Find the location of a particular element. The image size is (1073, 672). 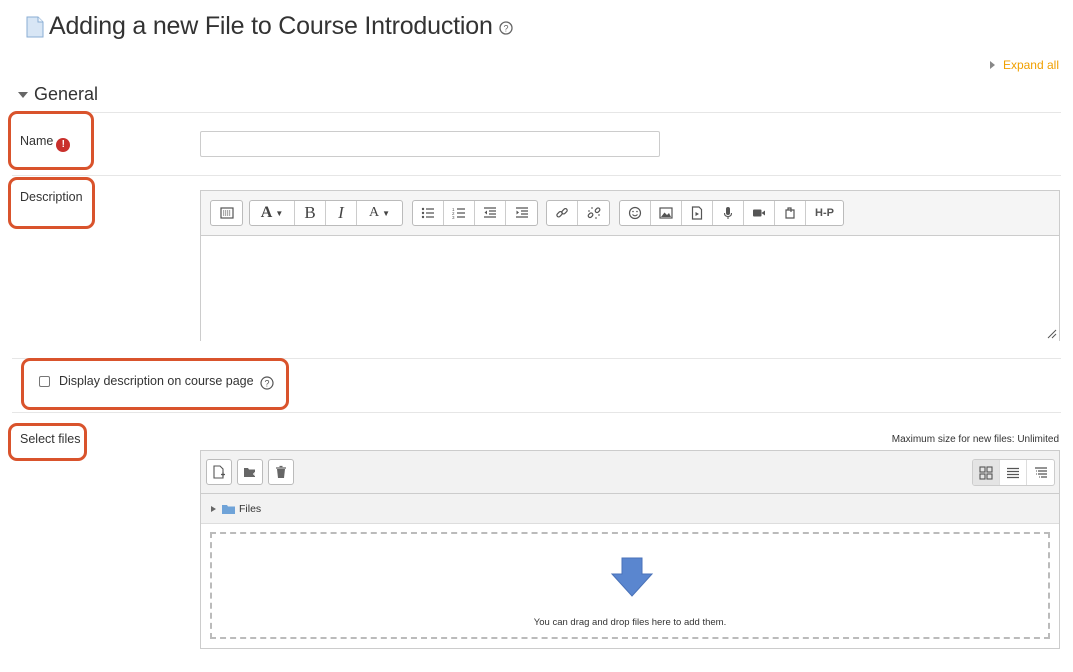

image-icon is located at coordinates (666, 213).